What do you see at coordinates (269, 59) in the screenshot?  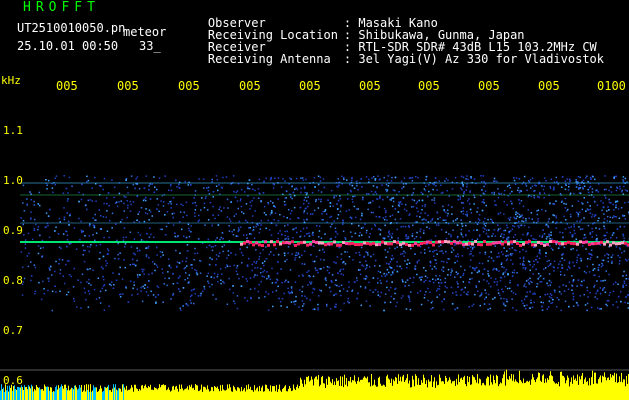 I see `meta-label: Receiving Antenna` at bounding box center [269, 59].